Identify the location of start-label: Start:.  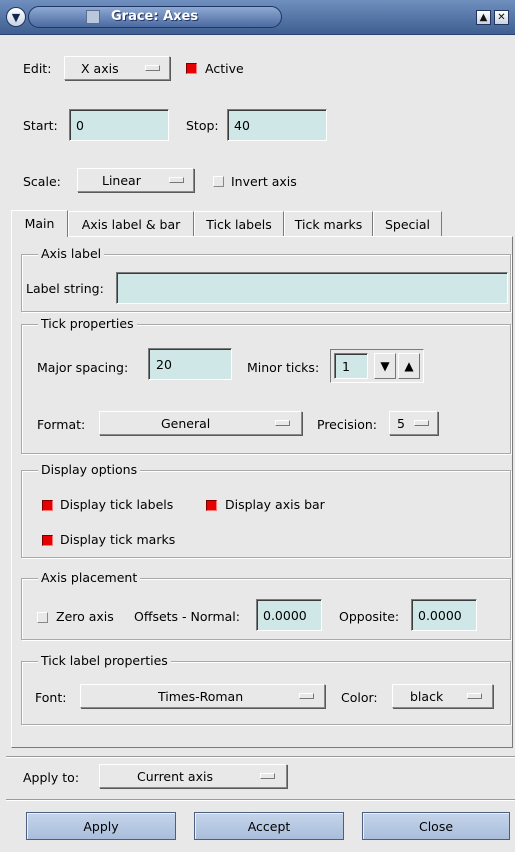
(40, 125).